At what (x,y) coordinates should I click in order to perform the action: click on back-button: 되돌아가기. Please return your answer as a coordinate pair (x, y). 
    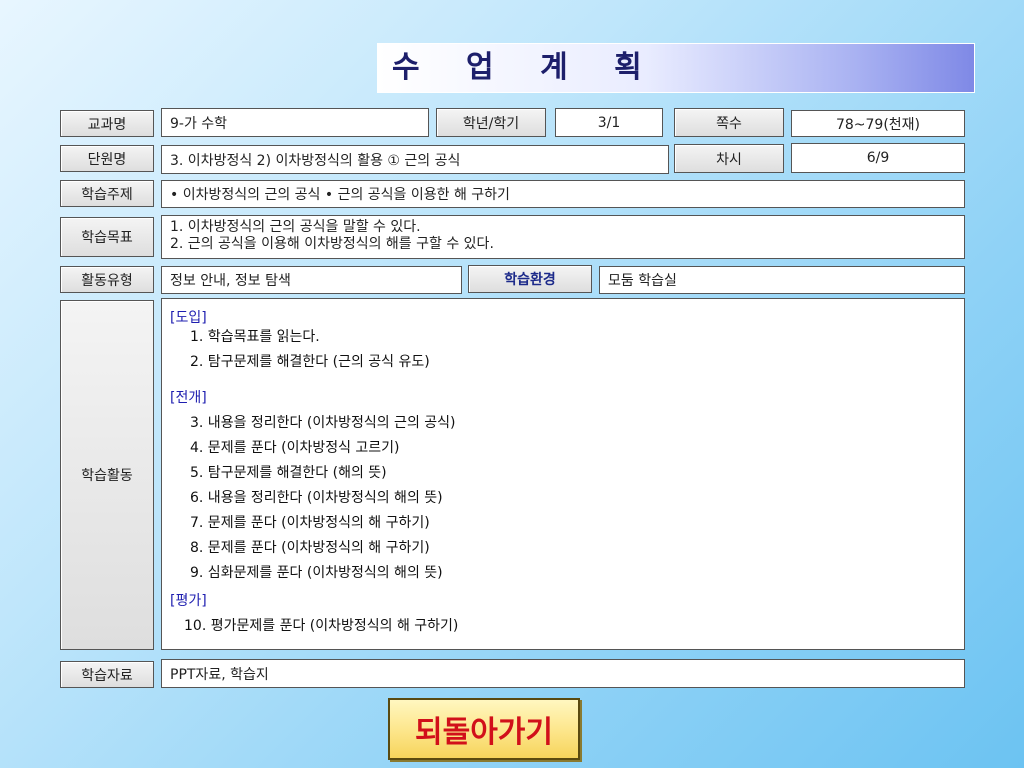
    Looking at the image, I should click on (484, 729).